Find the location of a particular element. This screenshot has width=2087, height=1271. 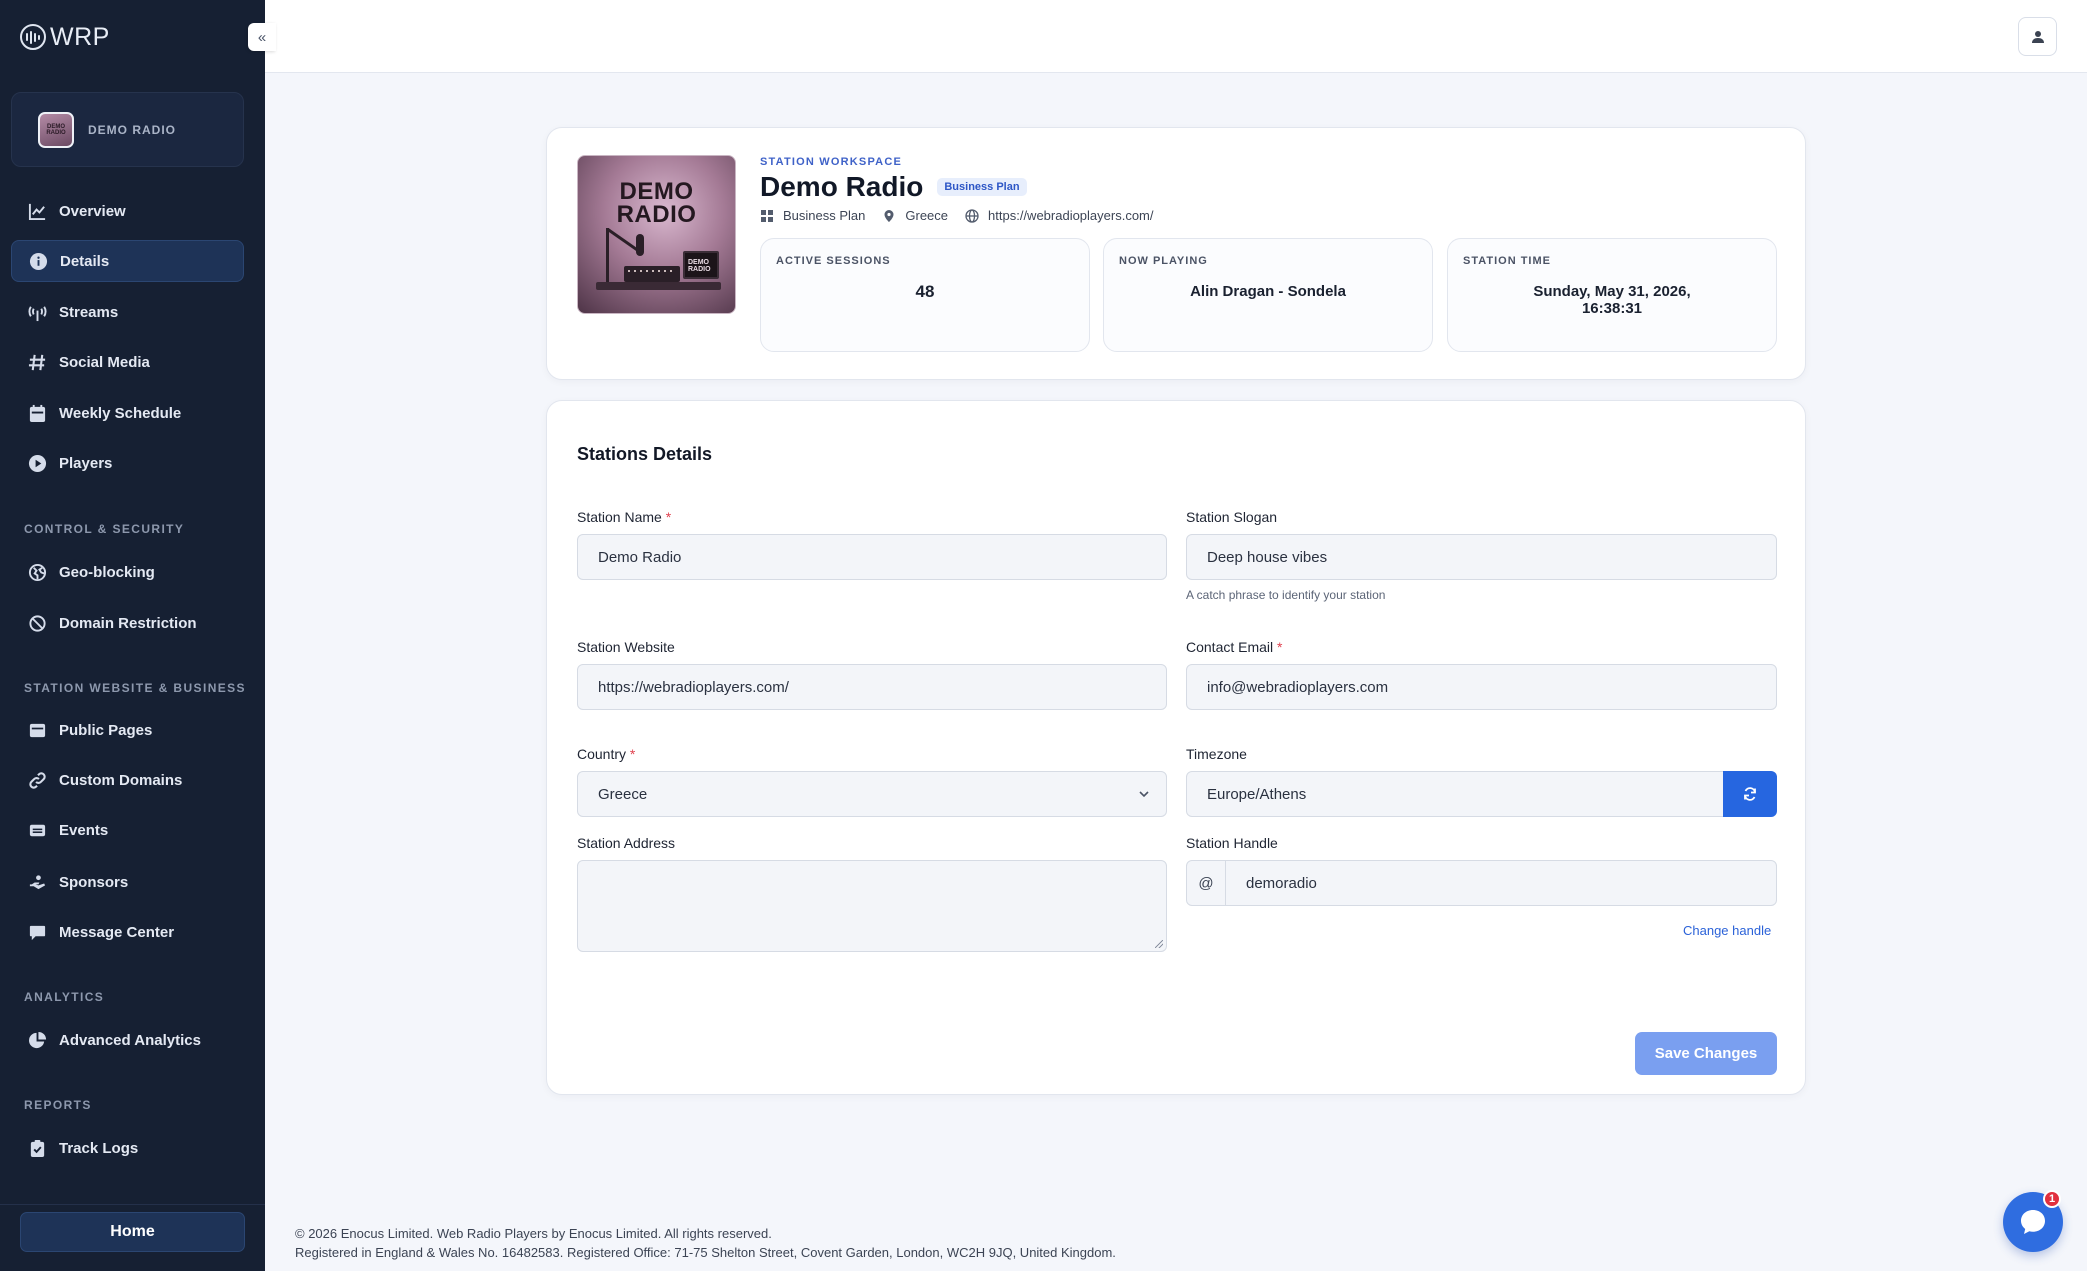

sidebar-item-label: Message Center is located at coordinates (117, 932).